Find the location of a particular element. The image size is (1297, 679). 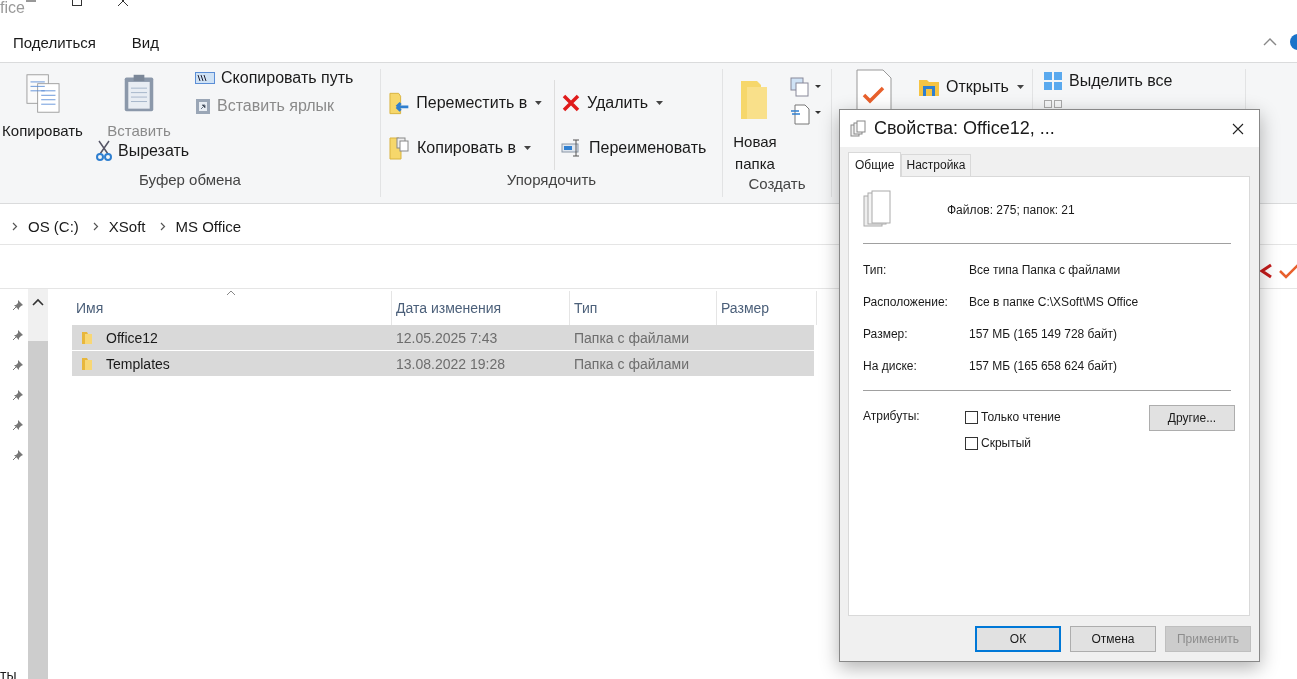

path-icon is located at coordinates (205, 78).